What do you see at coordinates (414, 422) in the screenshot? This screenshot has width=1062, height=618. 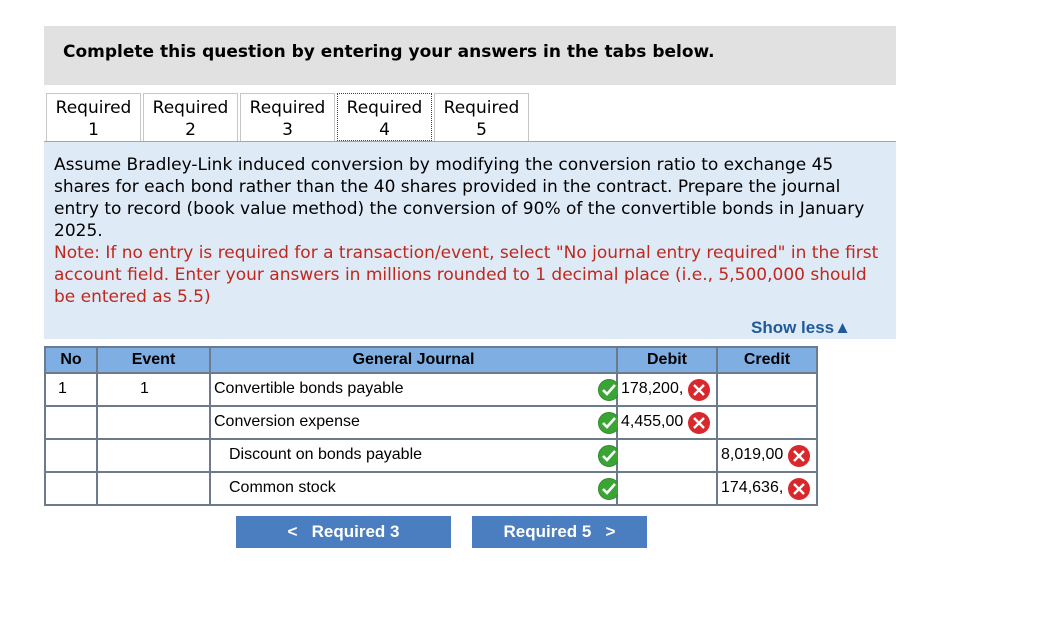 I see `account-select: Conversion expense` at bounding box center [414, 422].